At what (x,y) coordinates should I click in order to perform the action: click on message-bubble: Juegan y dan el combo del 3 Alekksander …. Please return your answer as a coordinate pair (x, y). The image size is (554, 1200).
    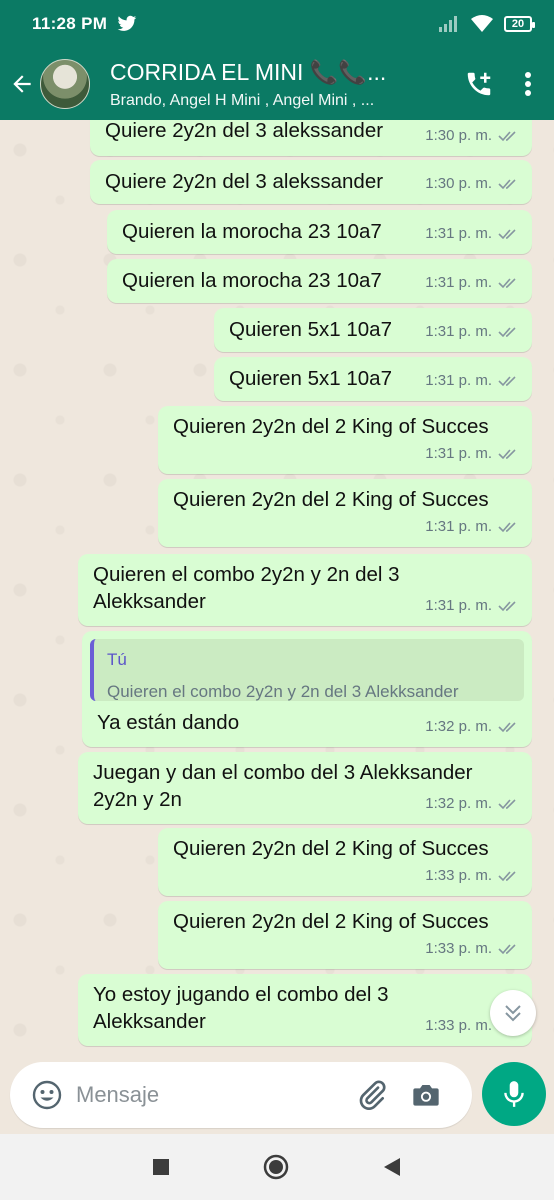
    Looking at the image, I should click on (305, 788).